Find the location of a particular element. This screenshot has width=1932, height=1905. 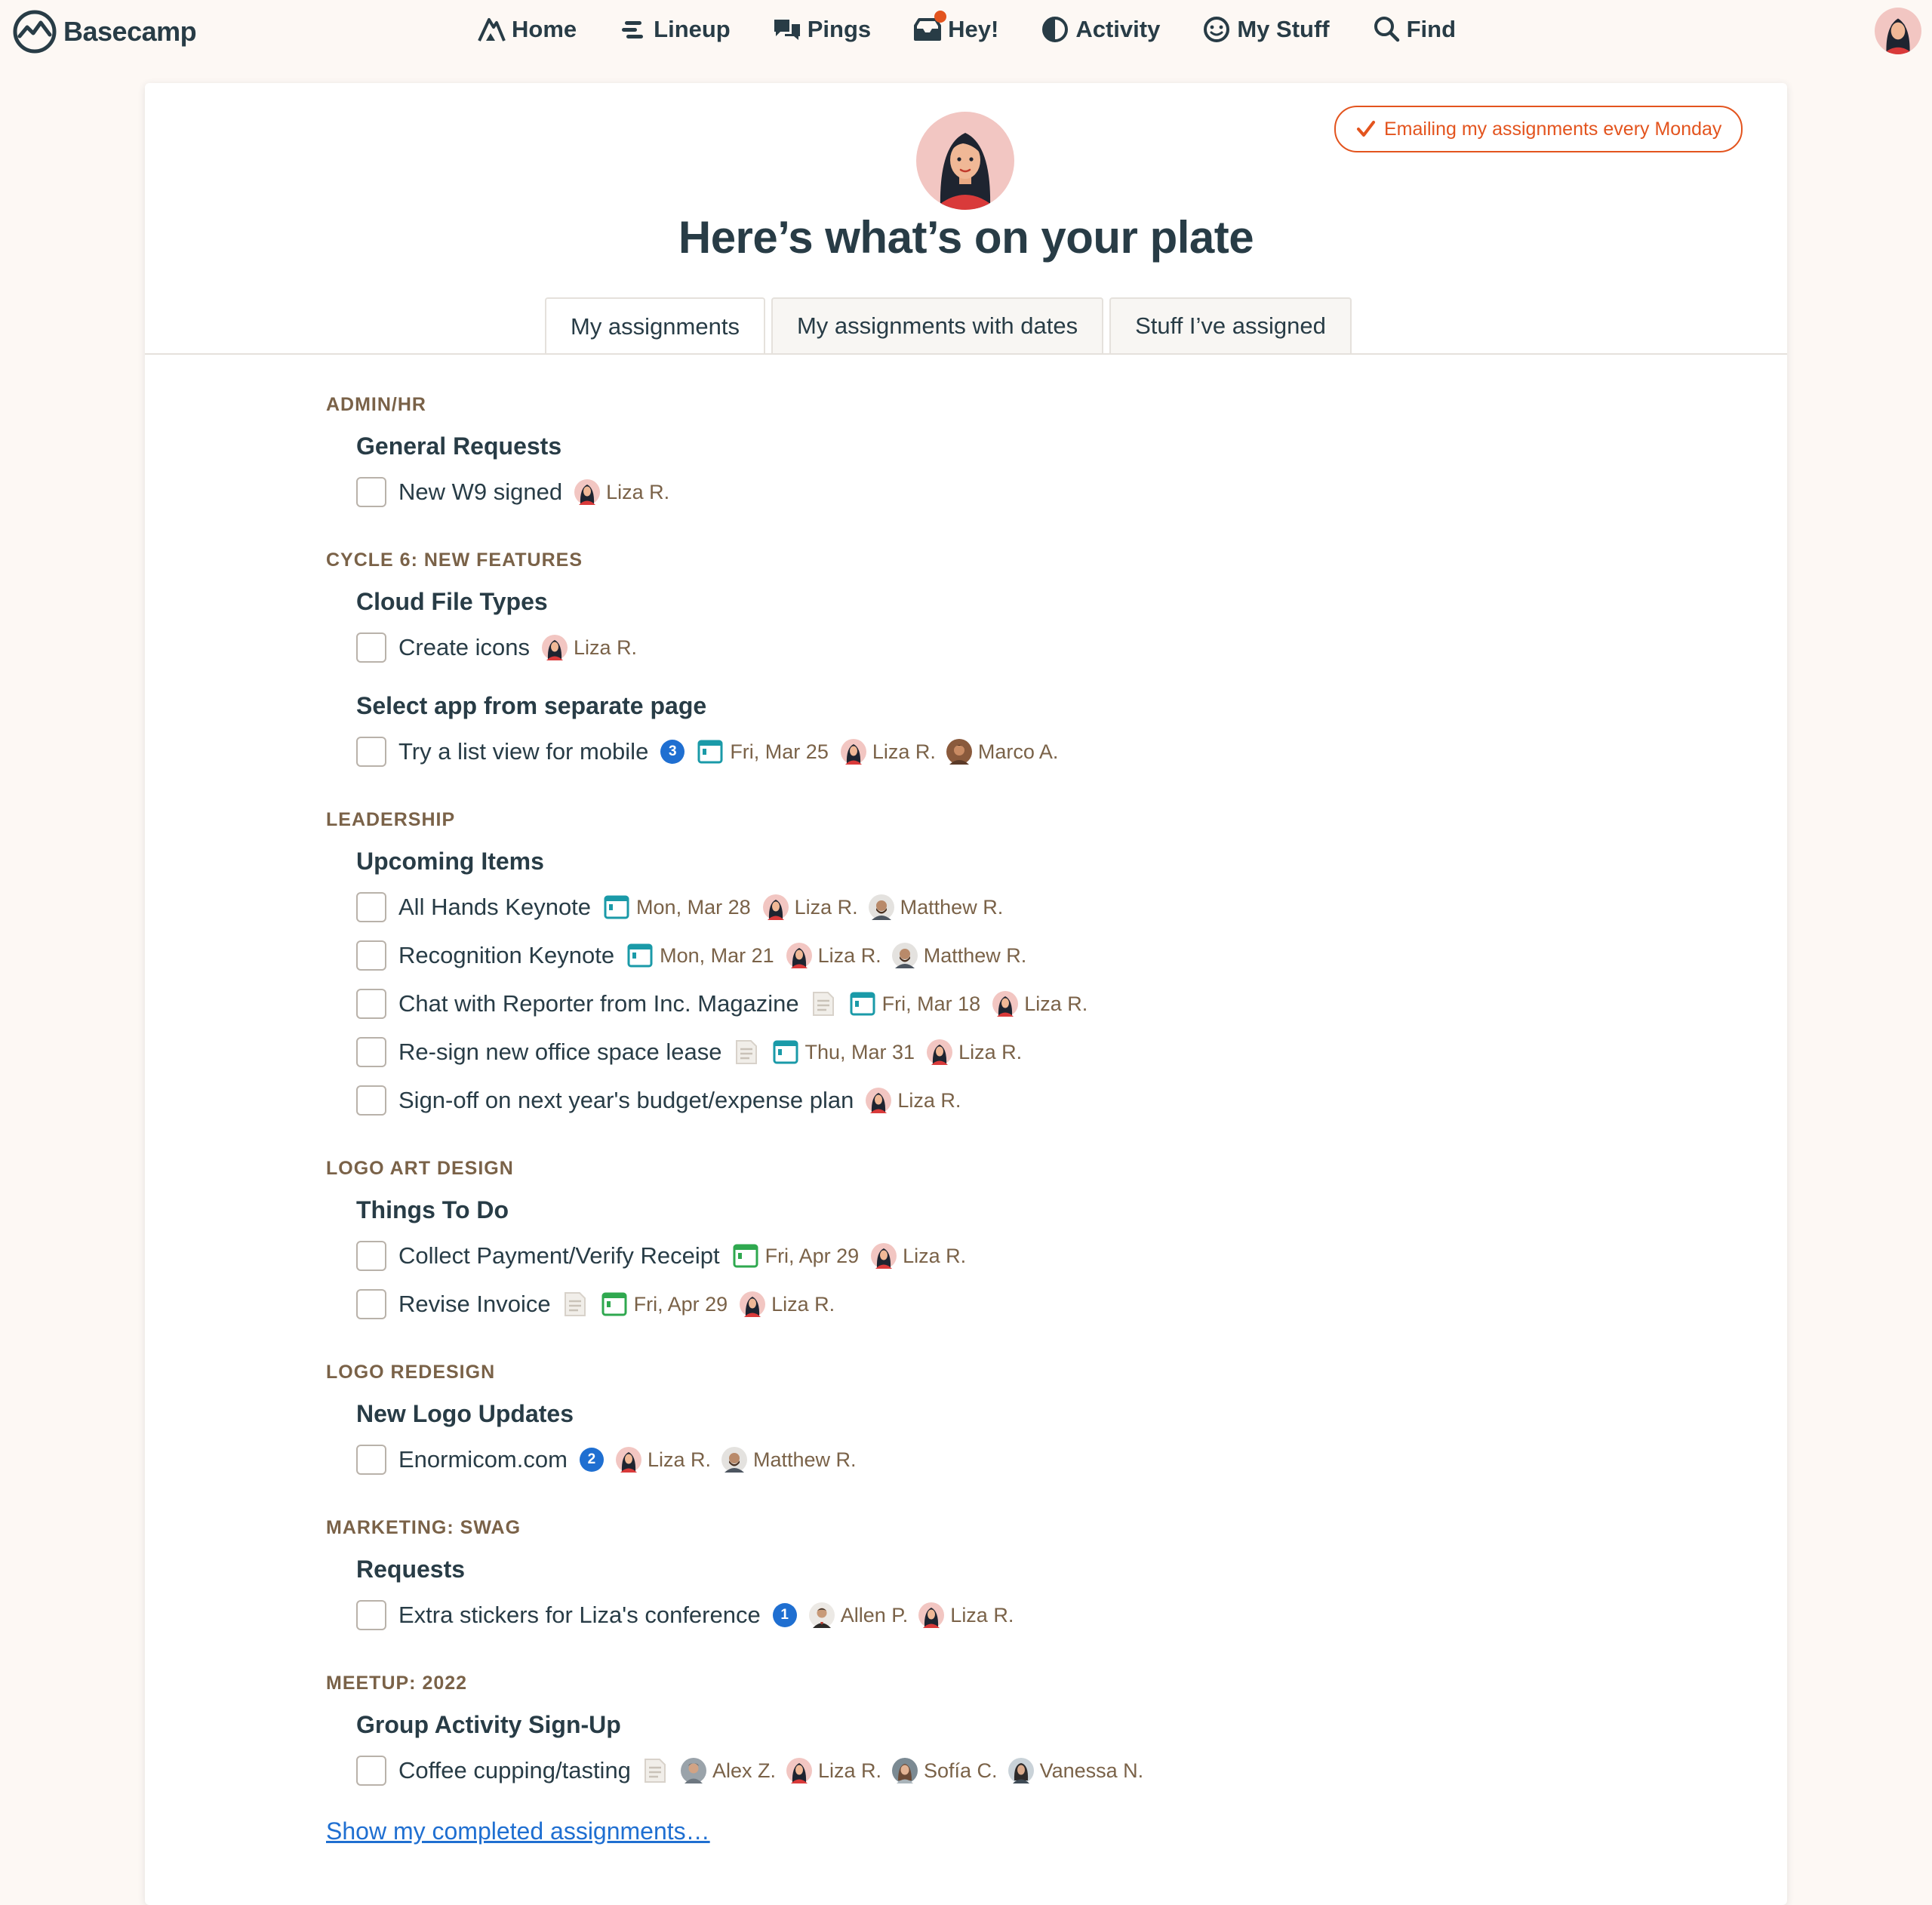

project-name: ADMIN/HR is located at coordinates (1005, 404).